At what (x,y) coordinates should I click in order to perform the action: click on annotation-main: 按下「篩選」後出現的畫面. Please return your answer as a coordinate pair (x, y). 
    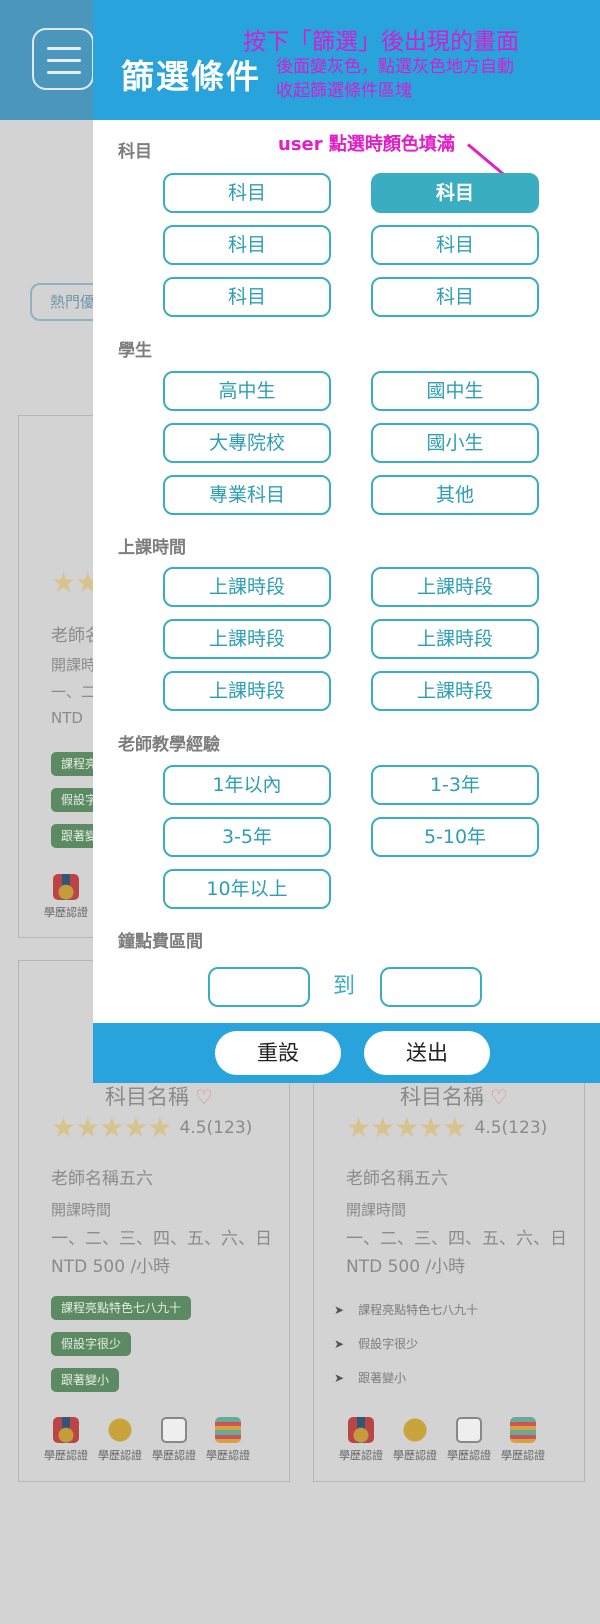
    Looking at the image, I should click on (381, 42).